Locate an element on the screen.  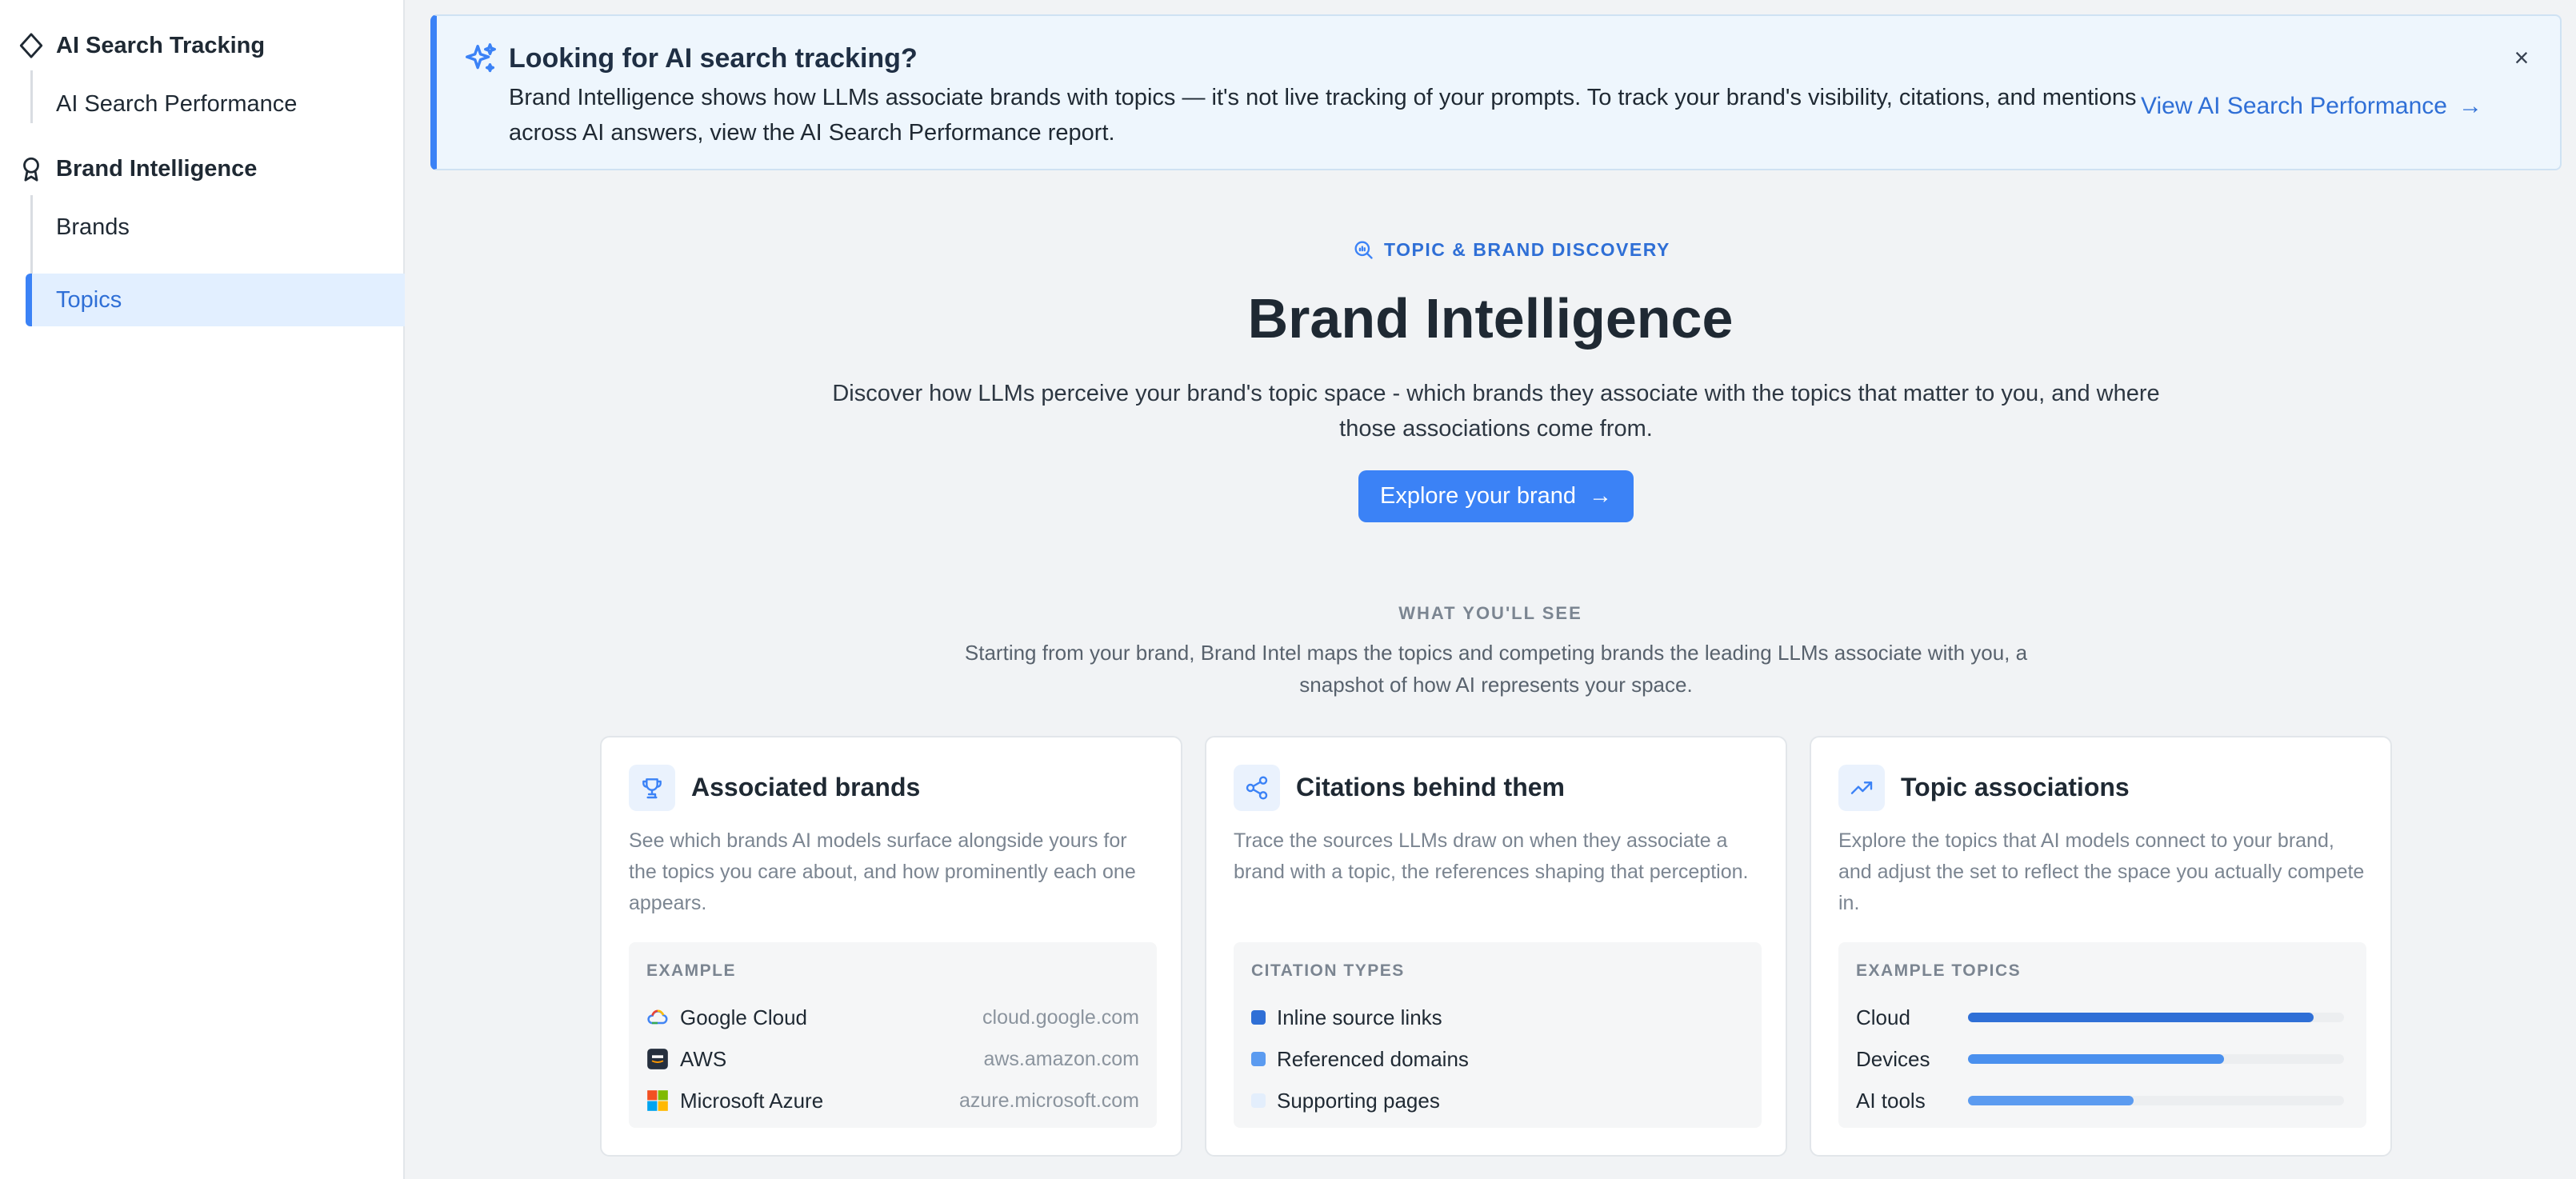
microsoft-logo is located at coordinates (657, 1100).